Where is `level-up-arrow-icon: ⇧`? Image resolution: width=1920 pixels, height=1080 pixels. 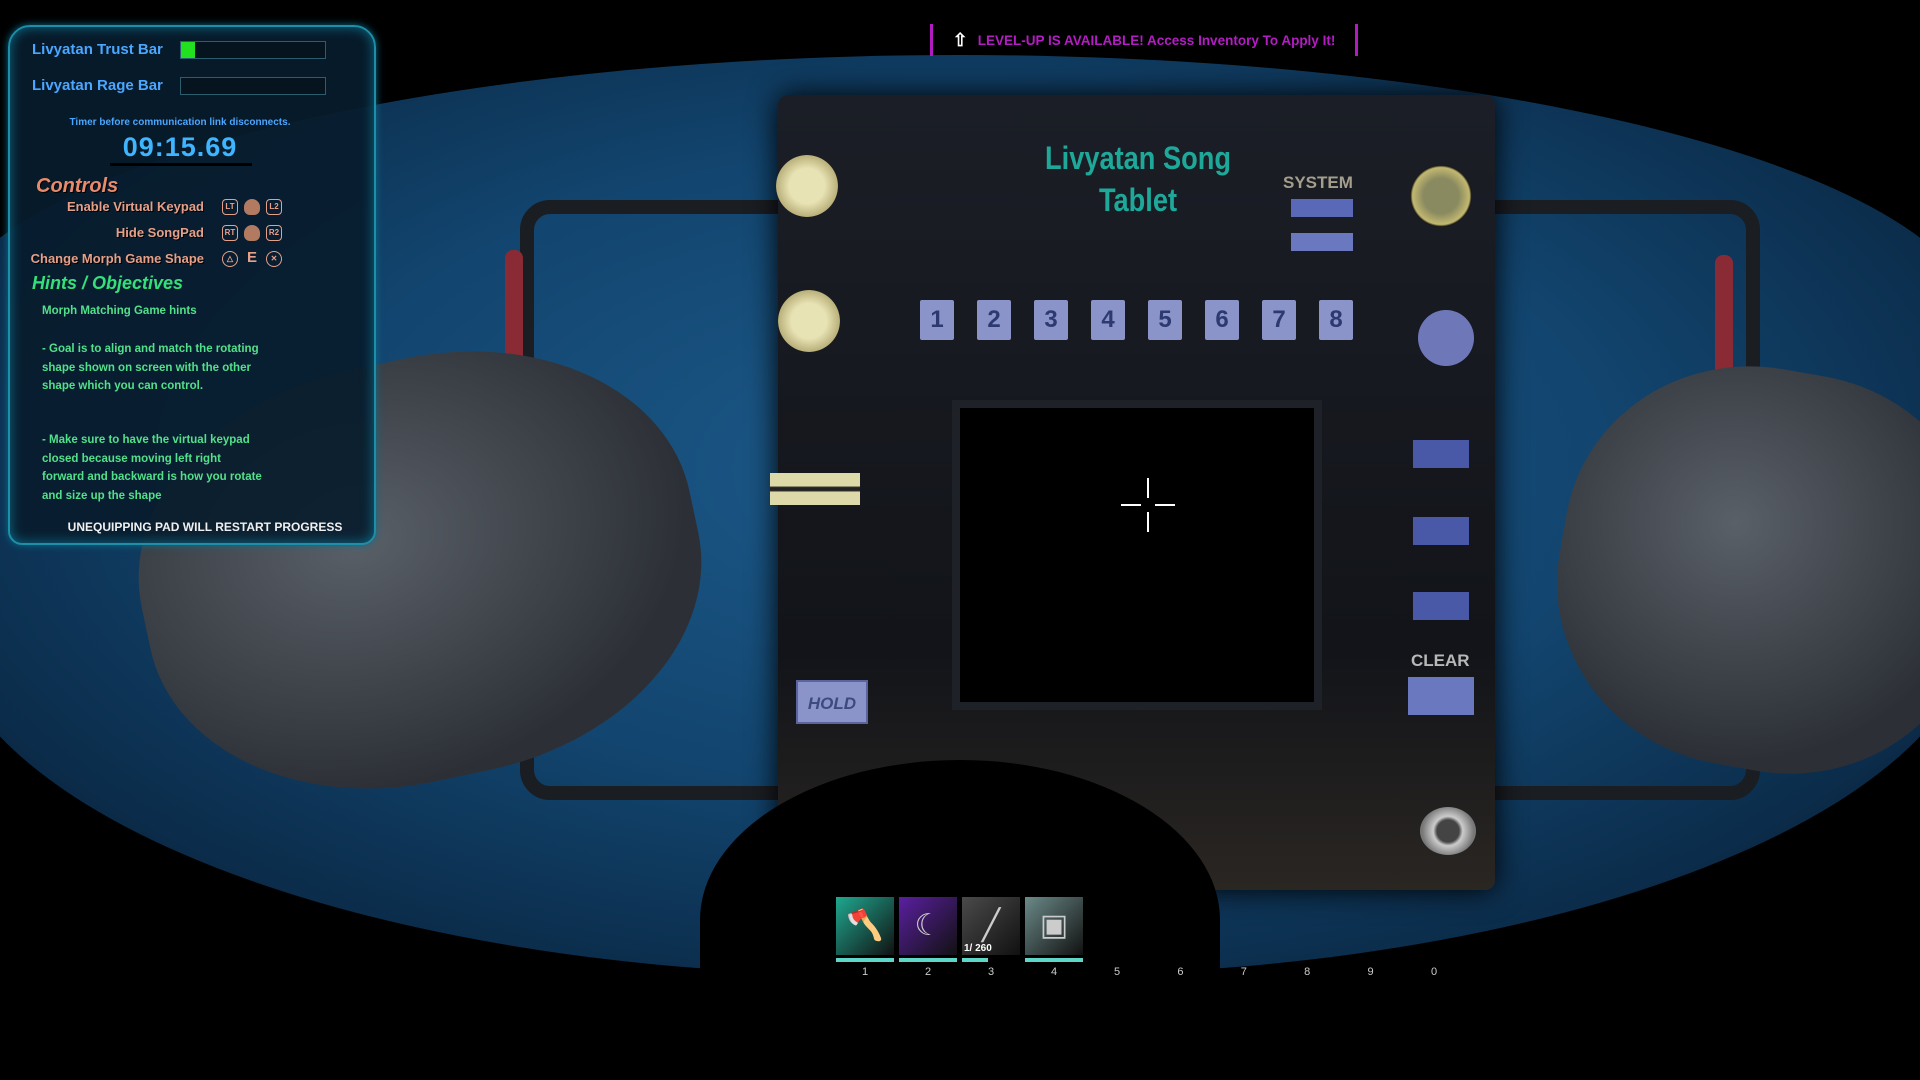 level-up-arrow-icon: ⇧ is located at coordinates (960, 39).